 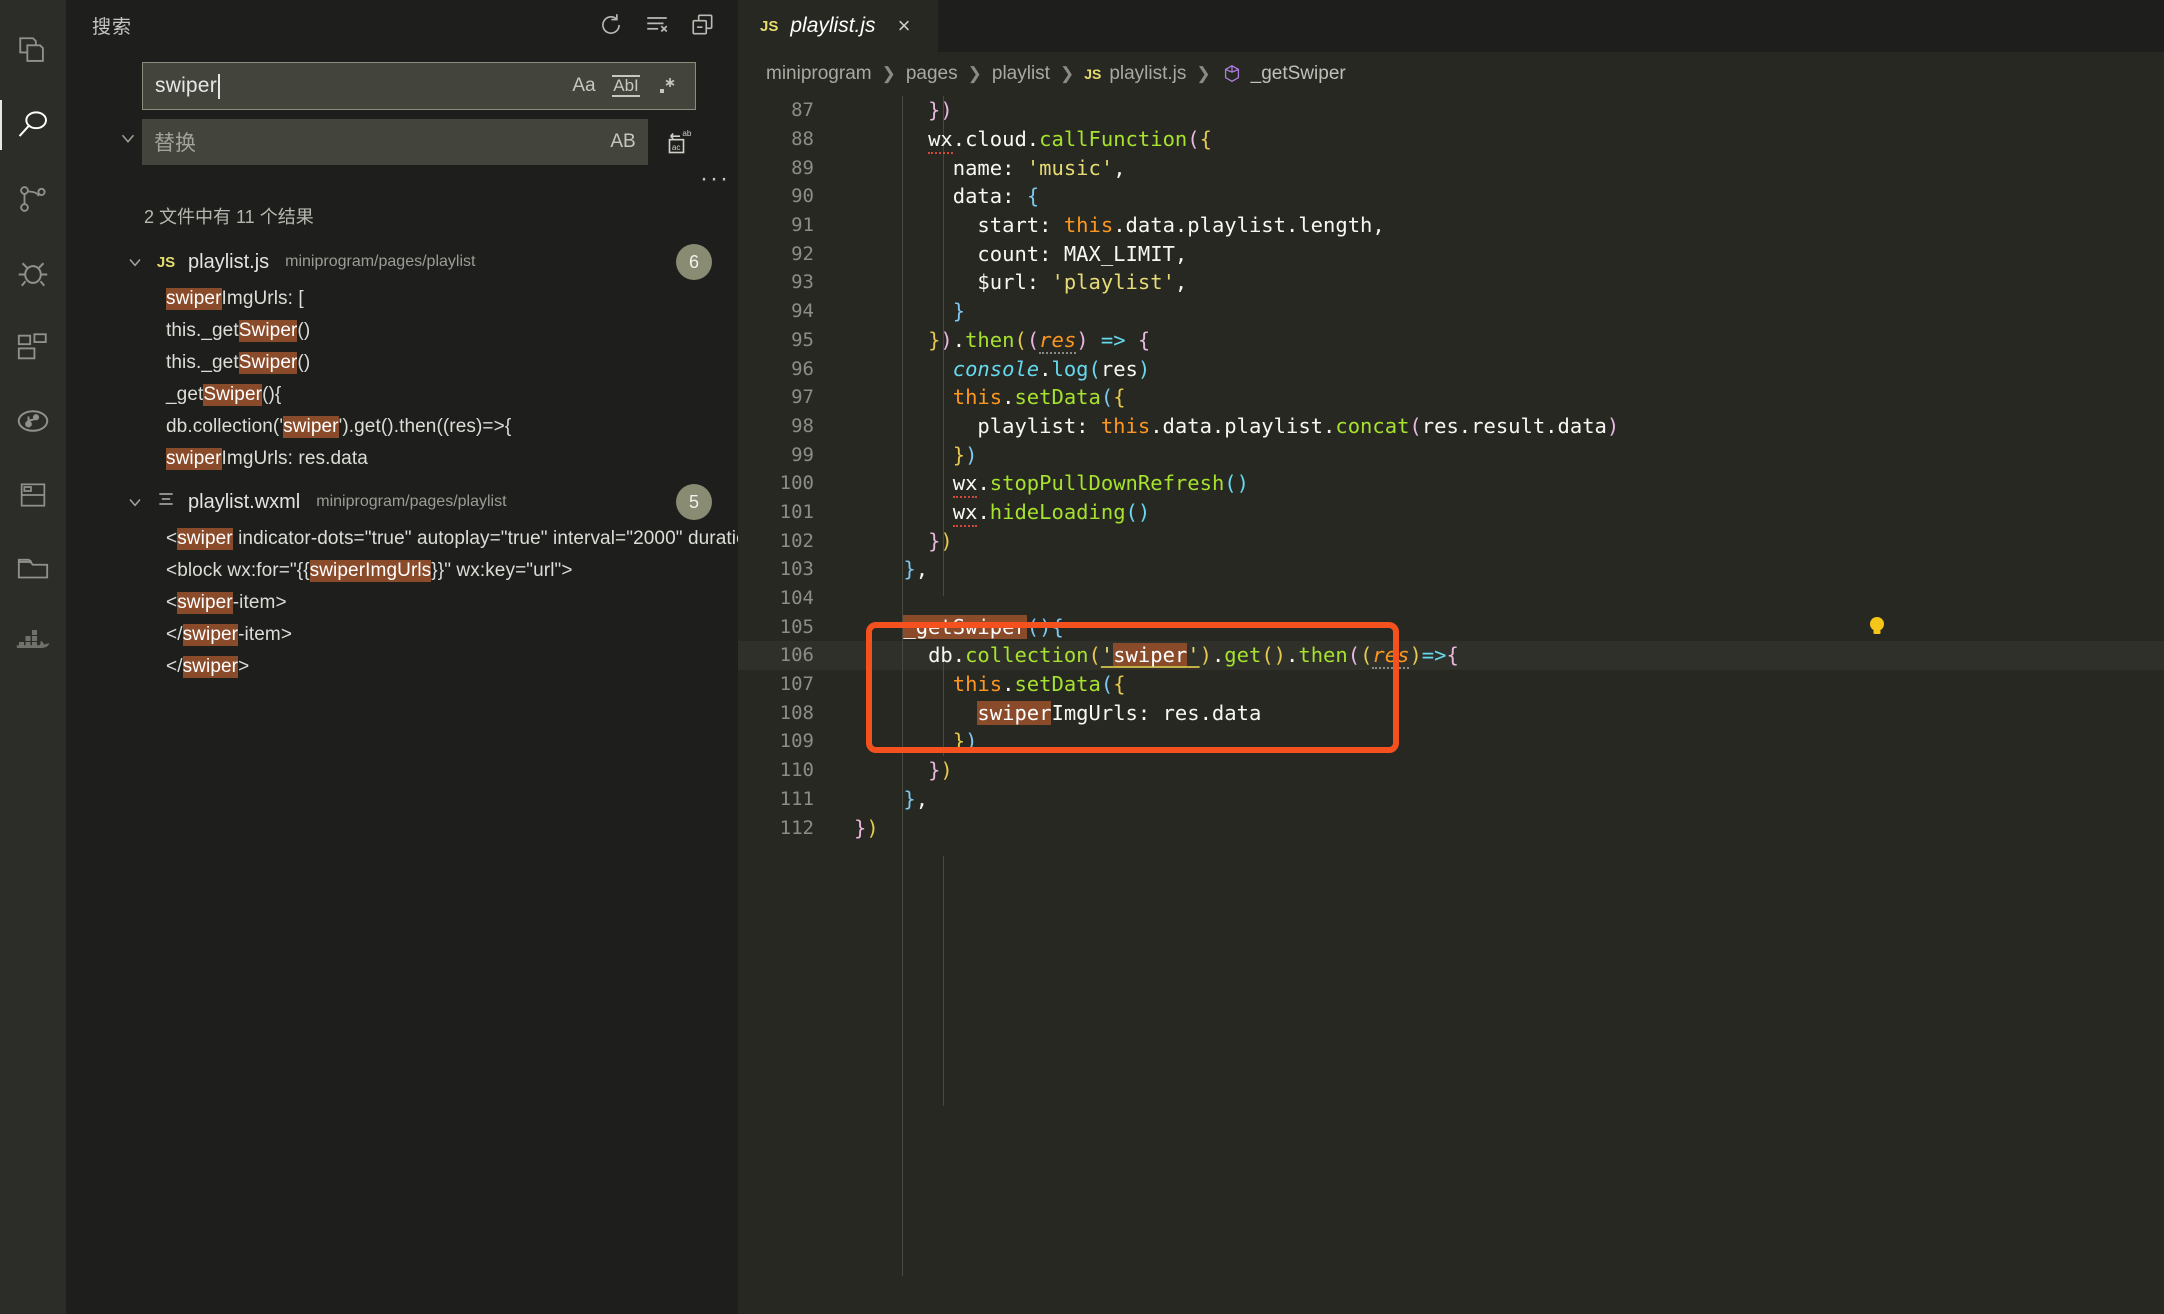 I want to click on debug-icon, so click(x=33, y=273).